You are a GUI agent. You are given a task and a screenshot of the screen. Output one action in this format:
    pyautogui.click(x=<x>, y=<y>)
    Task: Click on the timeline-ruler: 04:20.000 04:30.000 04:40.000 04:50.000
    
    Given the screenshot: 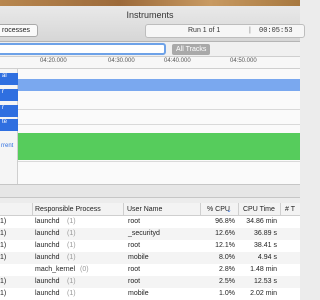 What is the action you would take?
    pyautogui.click(x=159, y=63)
    